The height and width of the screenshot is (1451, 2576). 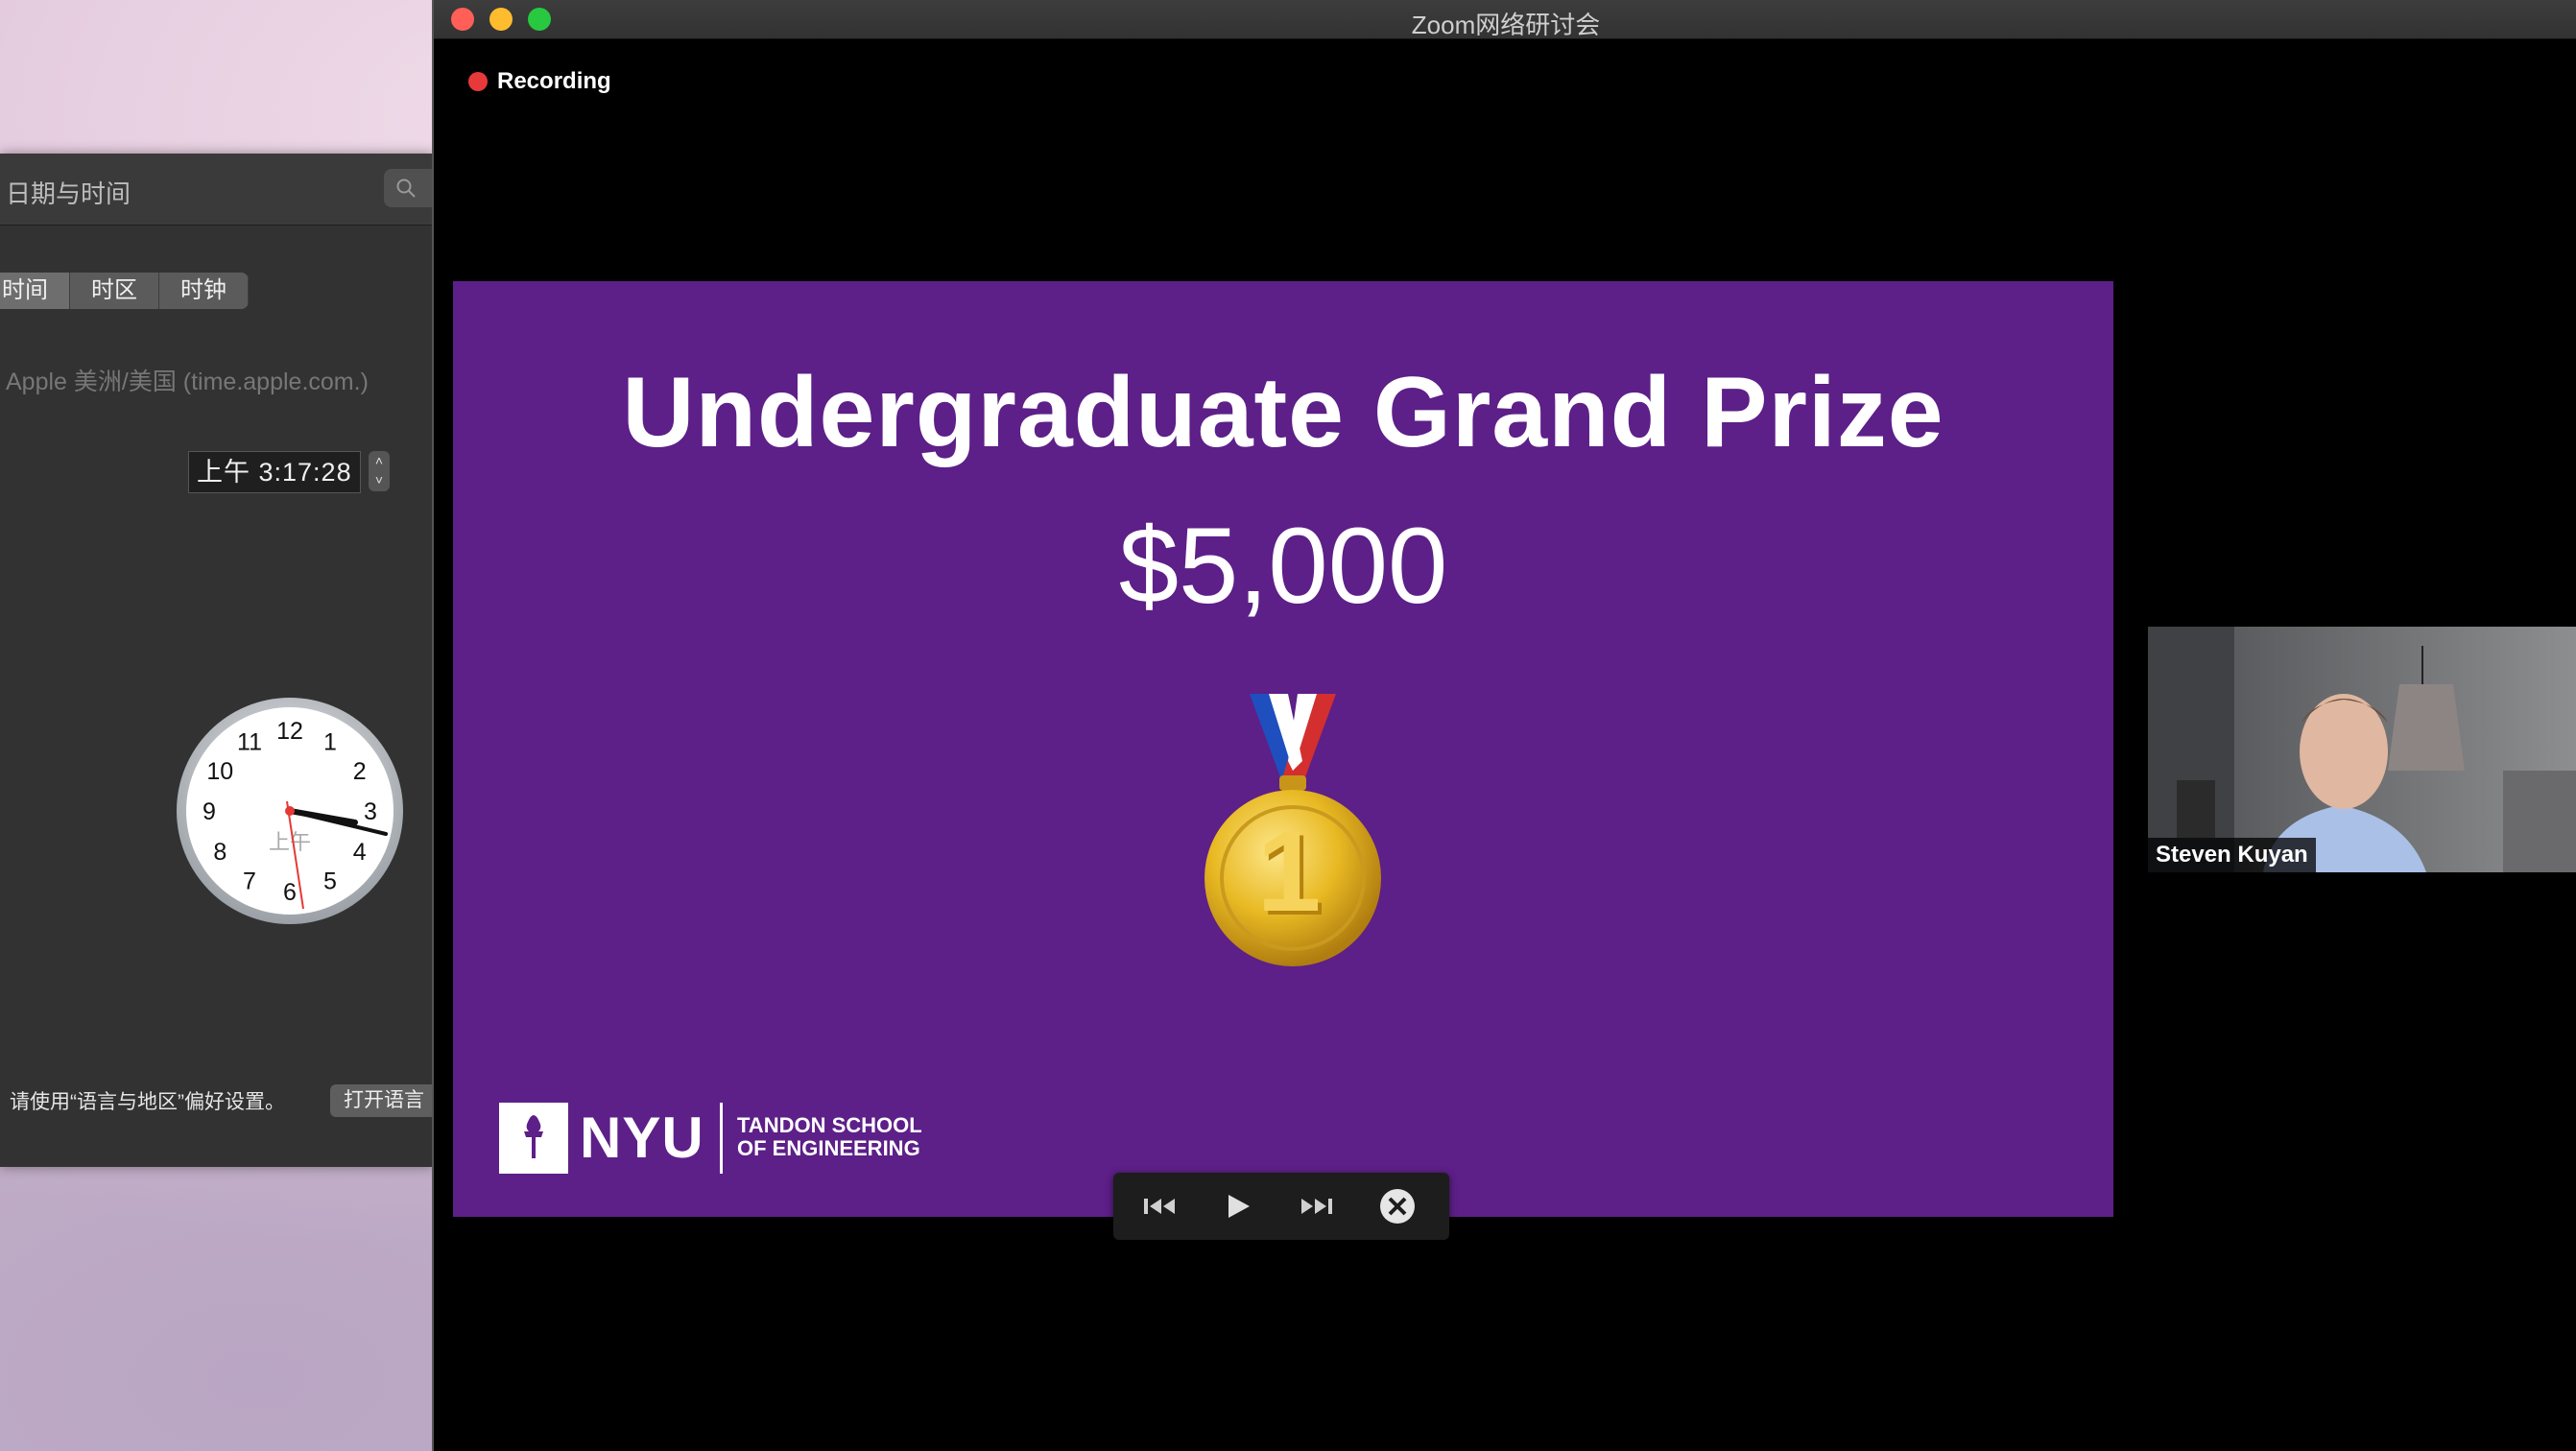 What do you see at coordinates (1283, 412) in the screenshot?
I see `slide-title: Undergraduate Grand Prize` at bounding box center [1283, 412].